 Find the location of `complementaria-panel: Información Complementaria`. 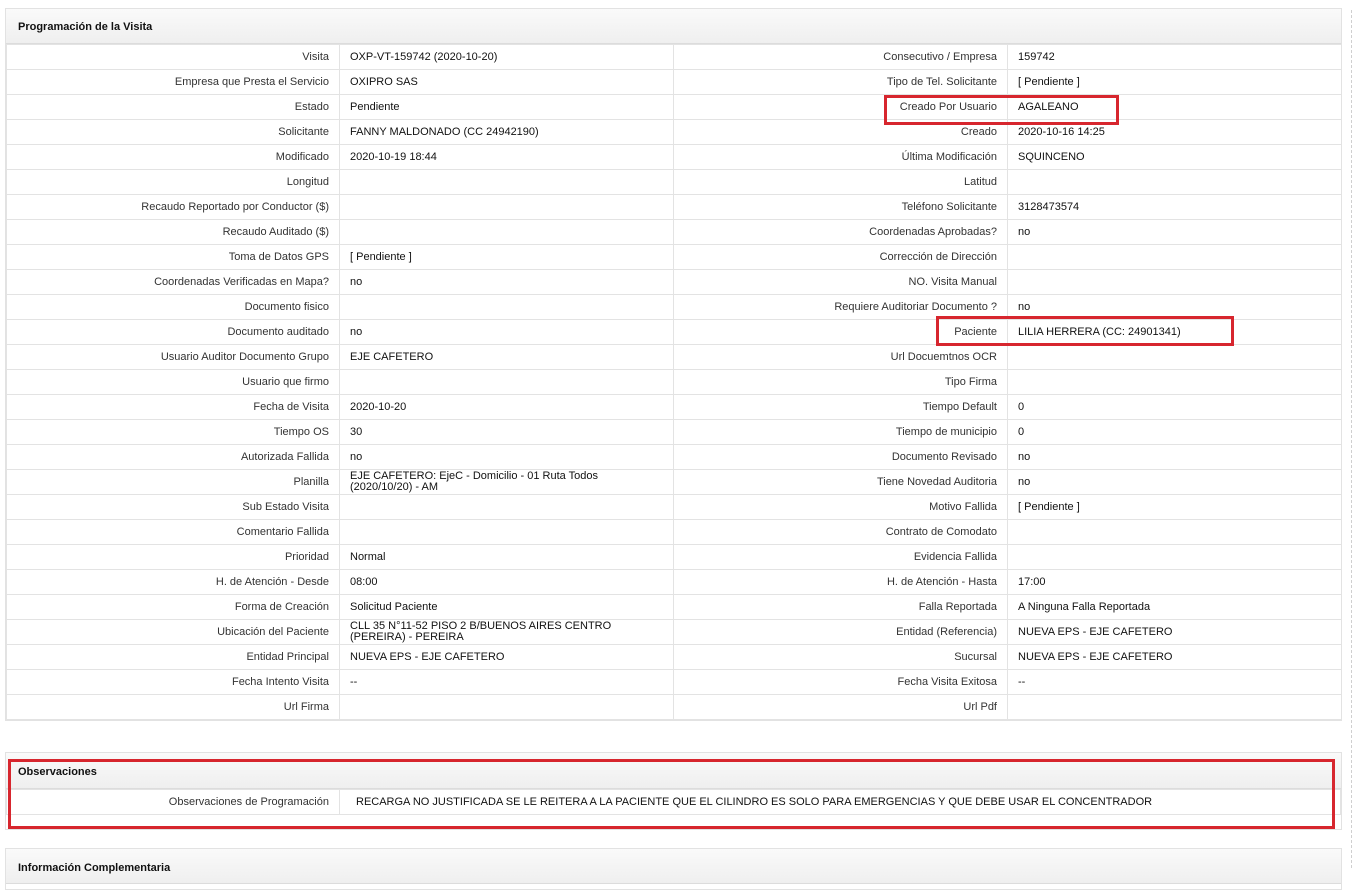

complementaria-panel: Información Complementaria is located at coordinates (673, 869).